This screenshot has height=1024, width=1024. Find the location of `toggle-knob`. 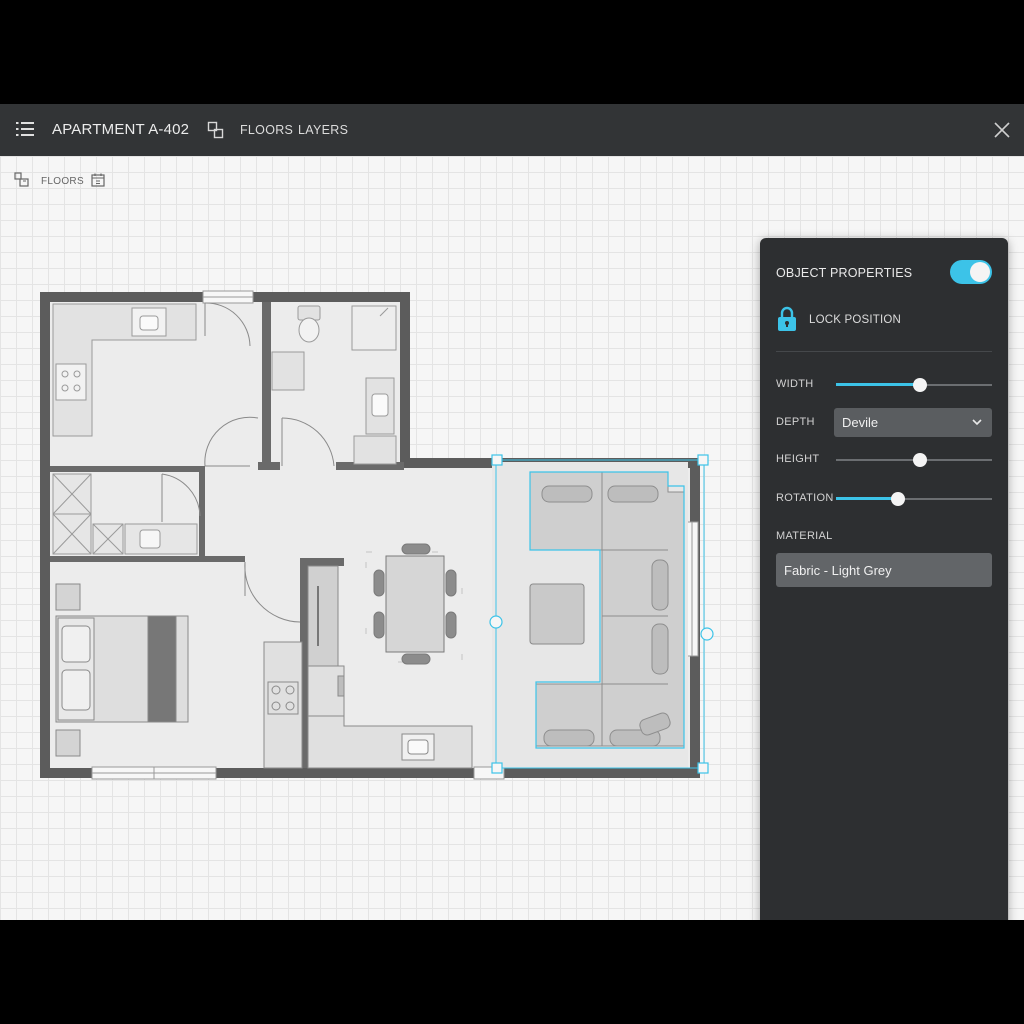

toggle-knob is located at coordinates (980, 272).